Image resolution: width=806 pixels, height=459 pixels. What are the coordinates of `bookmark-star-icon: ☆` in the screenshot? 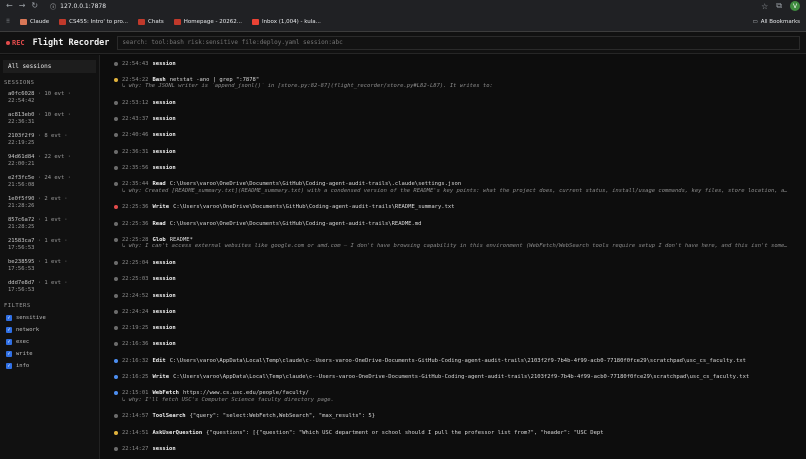 It's located at (764, 6).